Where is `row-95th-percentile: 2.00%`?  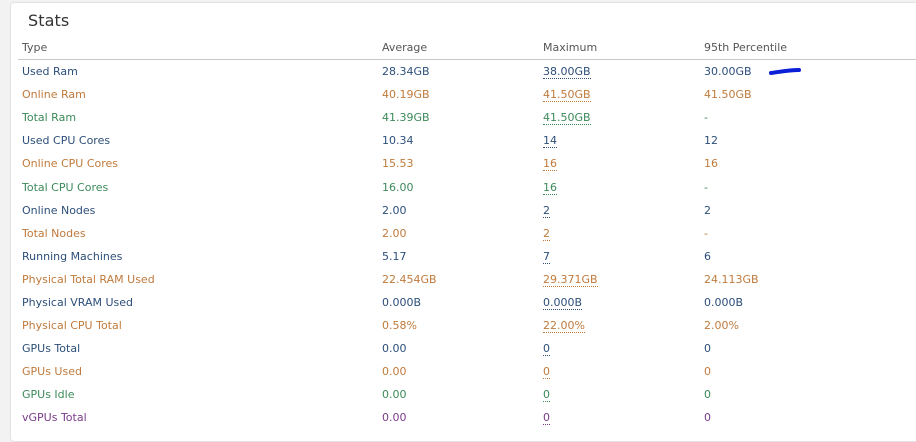 row-95th-percentile: 2.00% is located at coordinates (721, 326).